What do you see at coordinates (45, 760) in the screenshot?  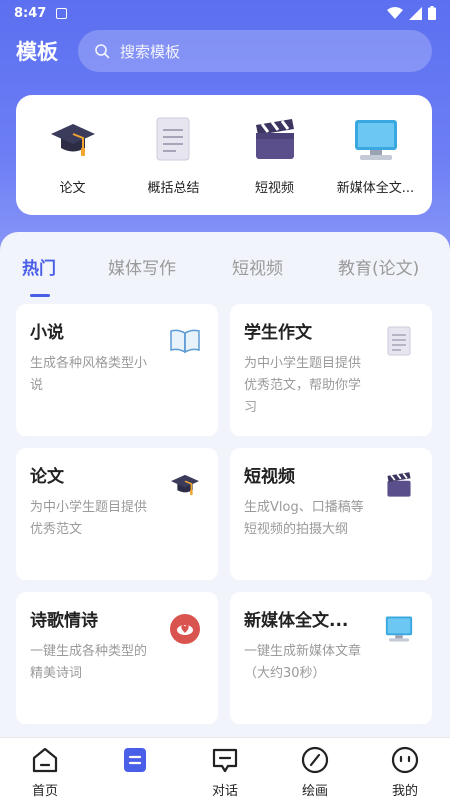 I see `home-icon` at bounding box center [45, 760].